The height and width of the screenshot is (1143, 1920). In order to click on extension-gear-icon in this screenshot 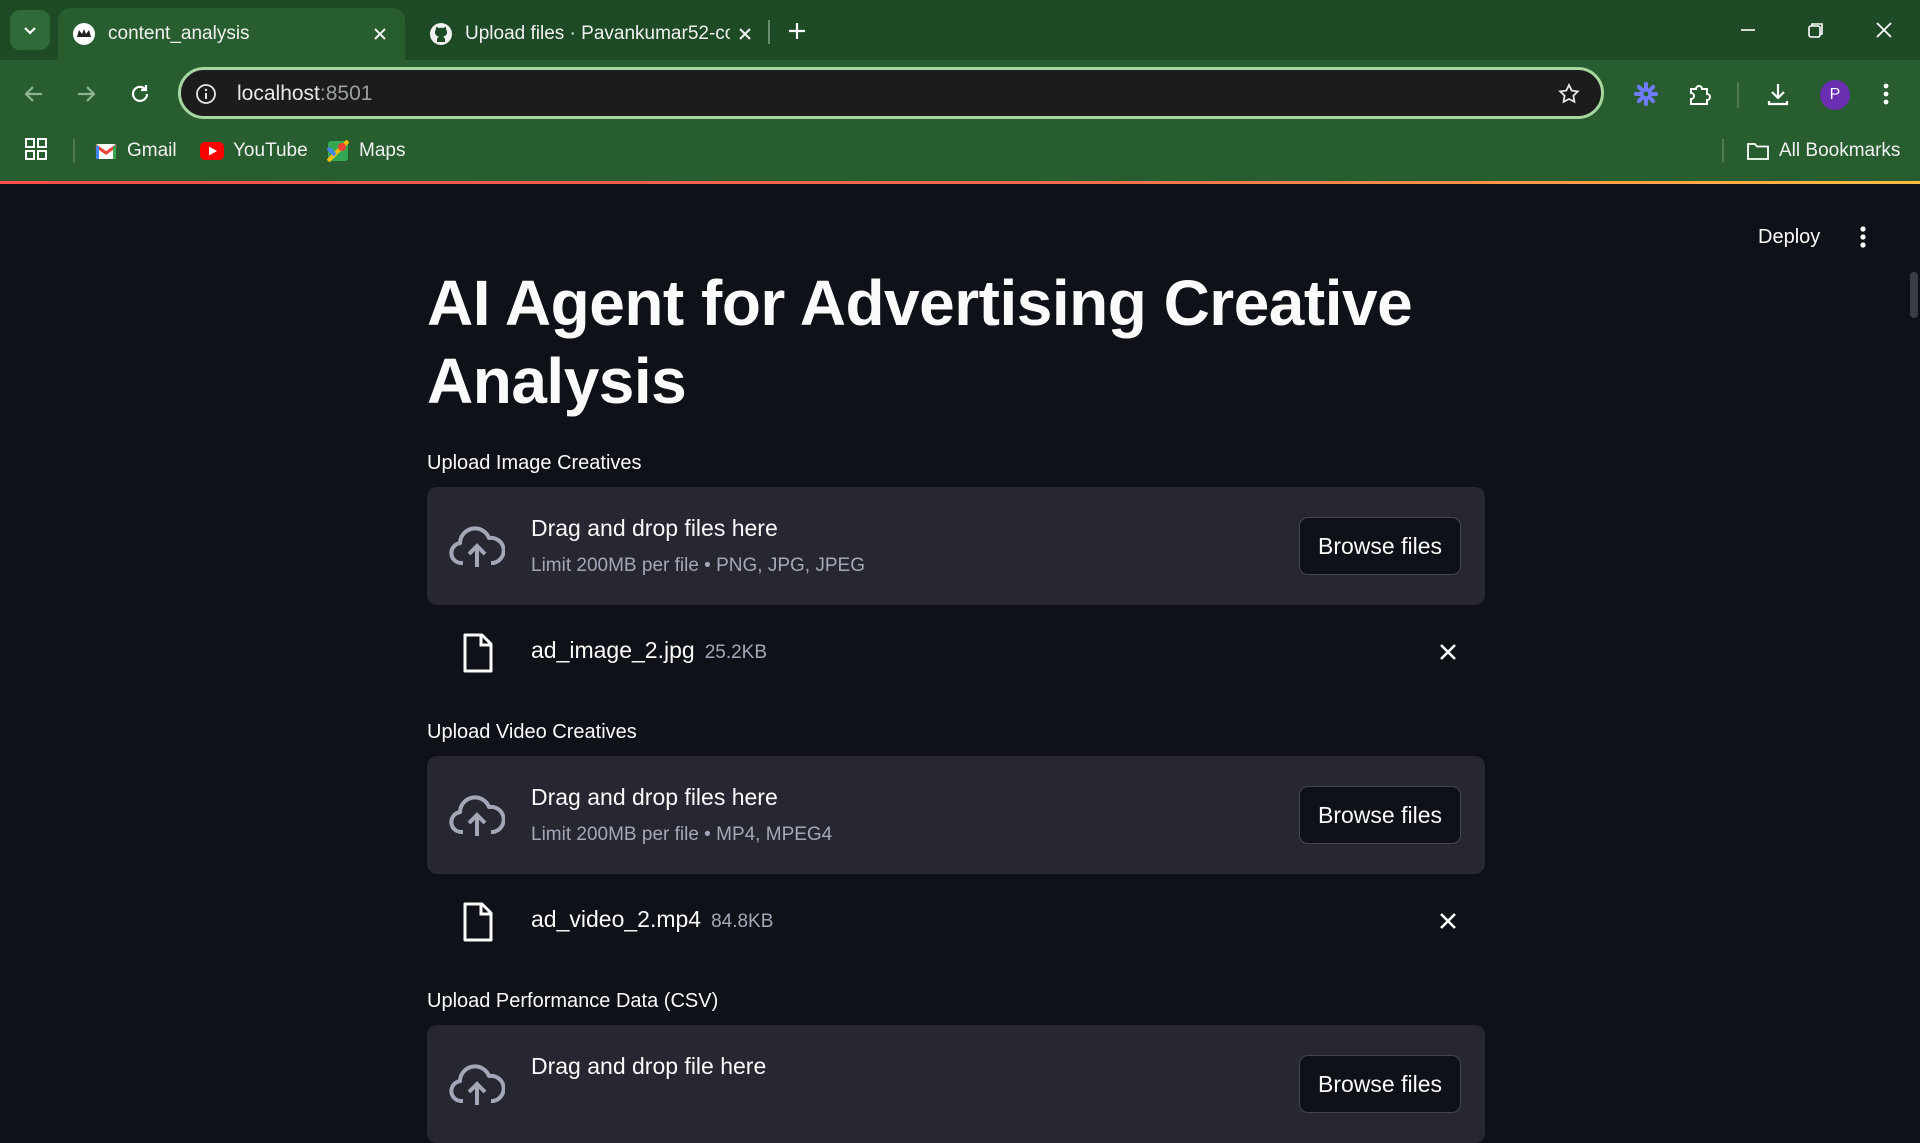, I will do `click(1646, 94)`.